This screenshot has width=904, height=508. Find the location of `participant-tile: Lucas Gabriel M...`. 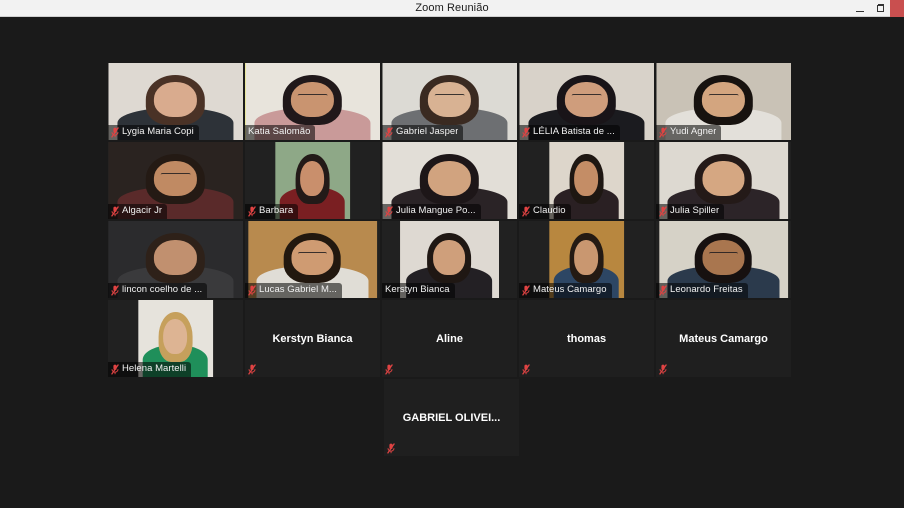

participant-tile: Lucas Gabriel M... is located at coordinates (312, 259).